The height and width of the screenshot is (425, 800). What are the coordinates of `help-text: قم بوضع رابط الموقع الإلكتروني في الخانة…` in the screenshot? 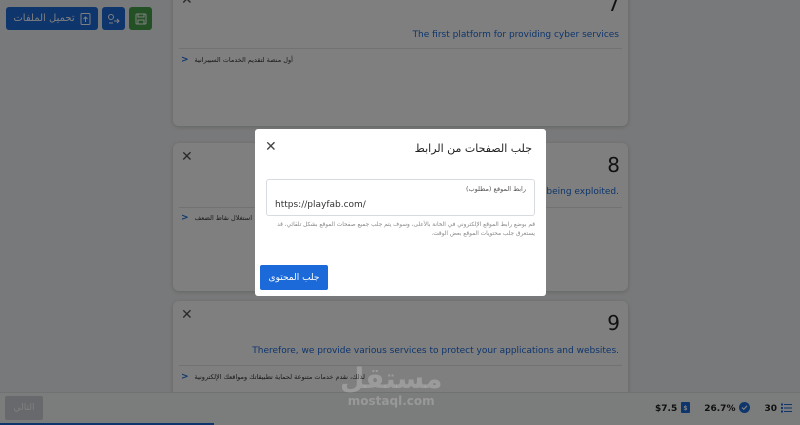 It's located at (406, 230).